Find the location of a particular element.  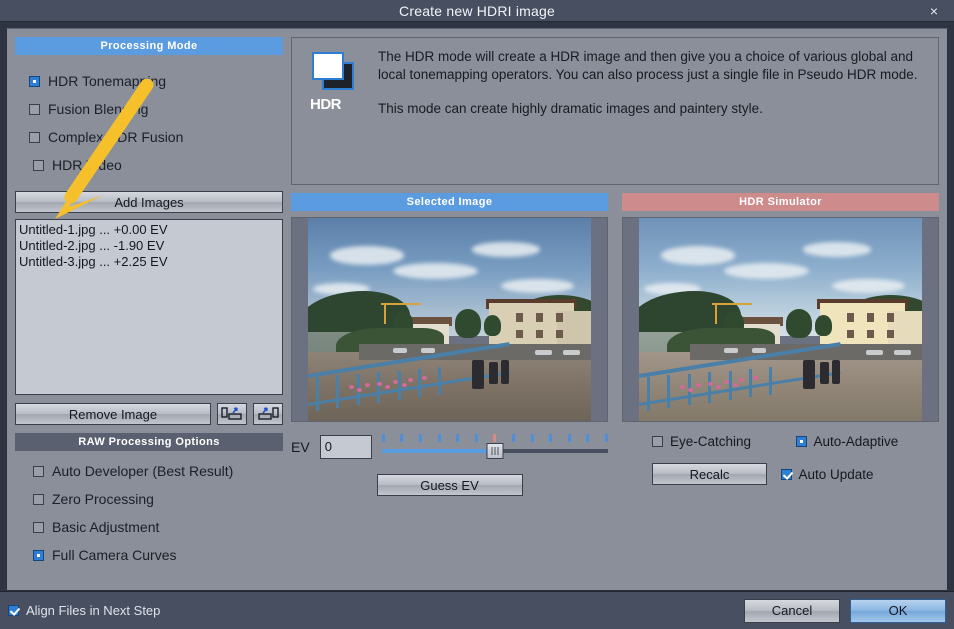

list-item: Untitled-1.jpg ... +0.00 EV is located at coordinates (149, 230).